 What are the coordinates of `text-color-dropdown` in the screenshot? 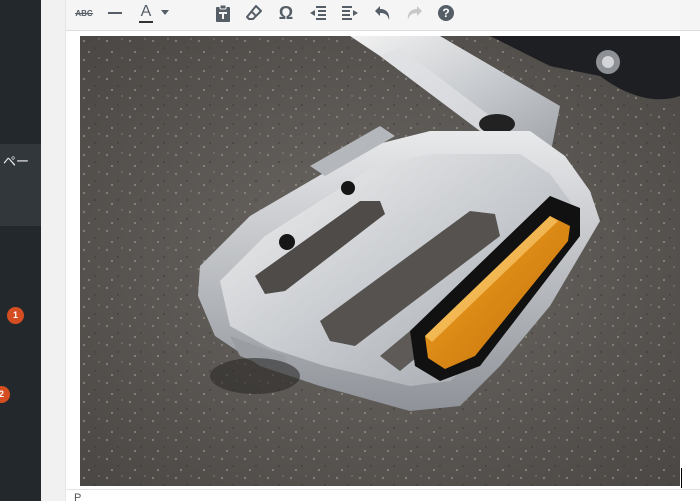 It's located at (165, 13).